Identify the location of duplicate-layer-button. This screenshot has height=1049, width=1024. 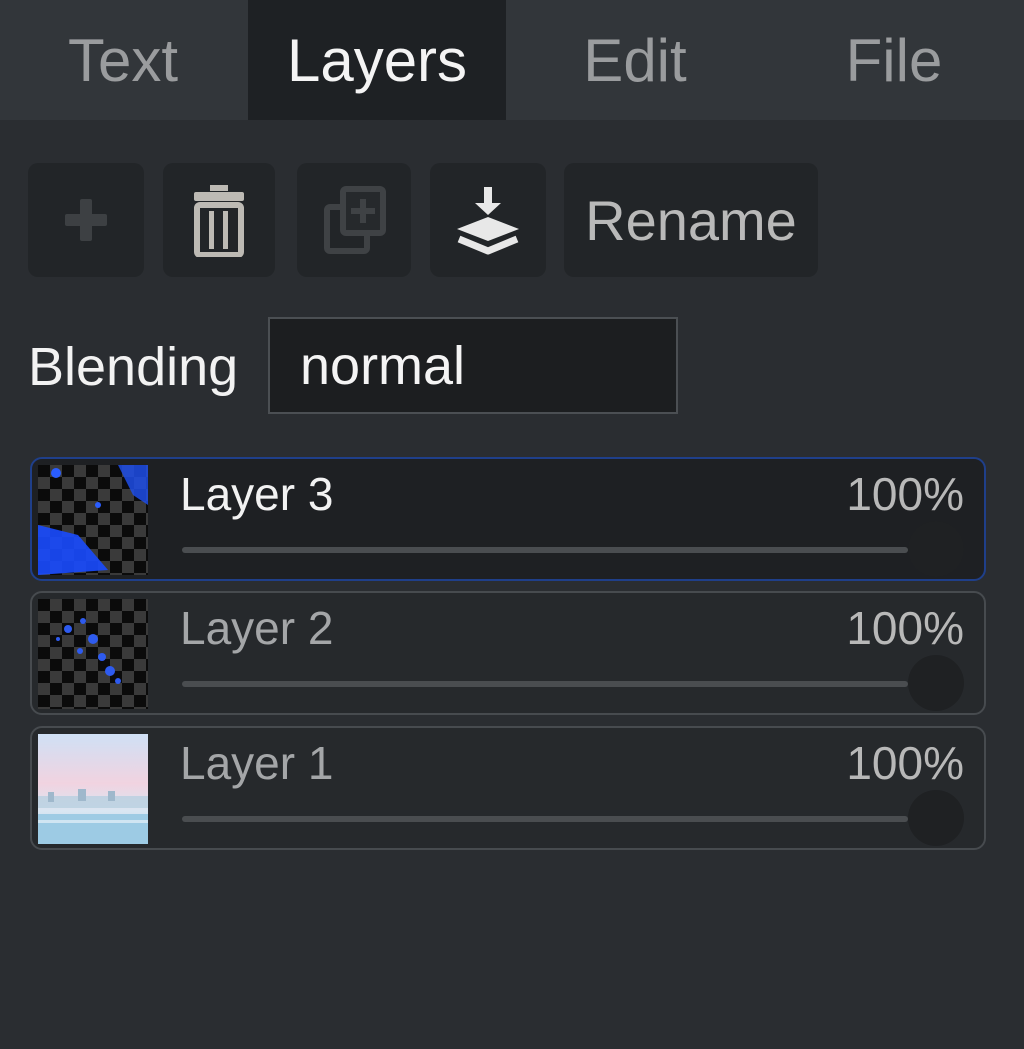
(354, 220).